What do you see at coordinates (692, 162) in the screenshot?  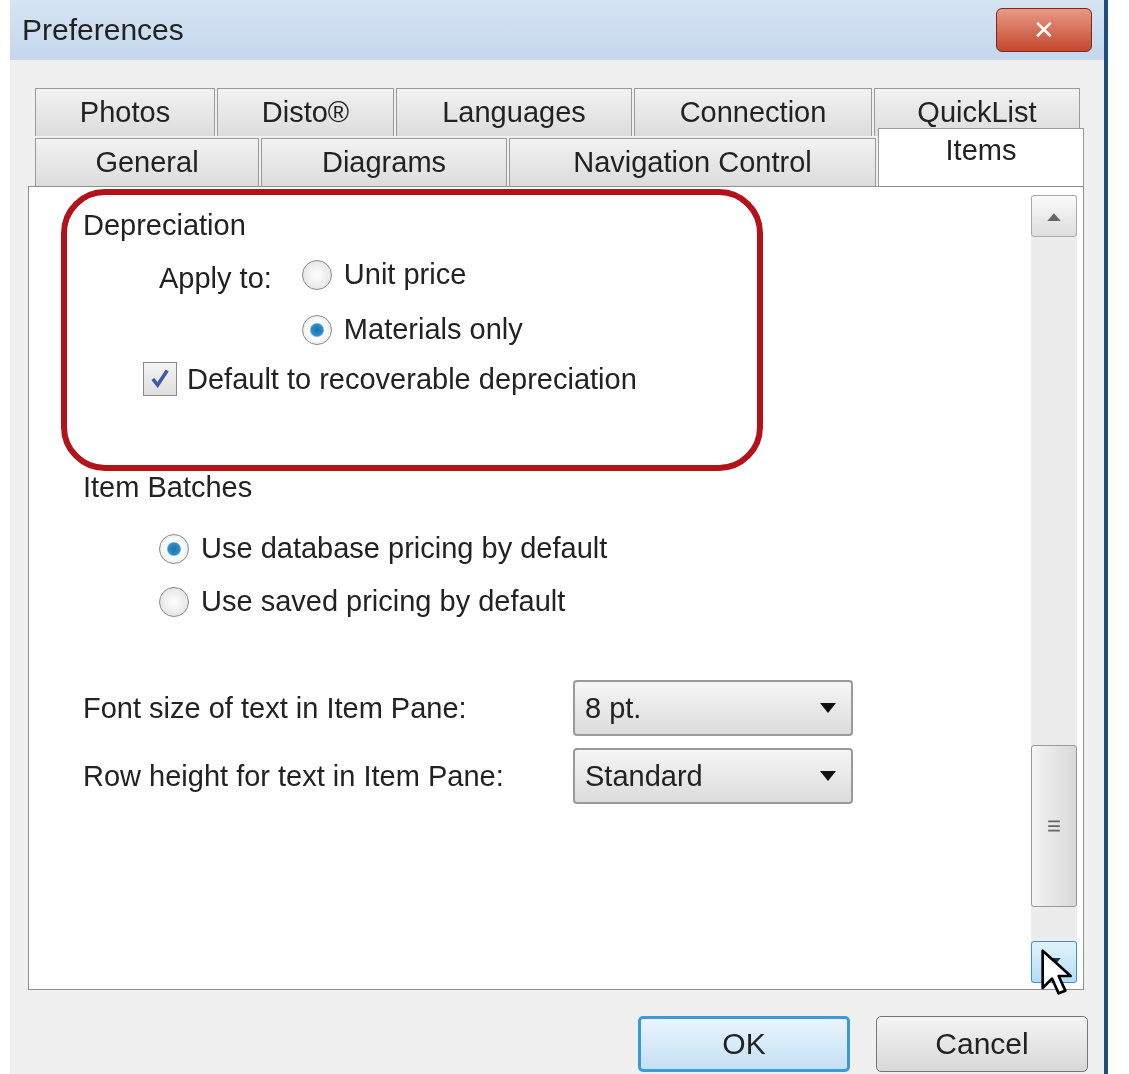 I see `tab: Navigation Control` at bounding box center [692, 162].